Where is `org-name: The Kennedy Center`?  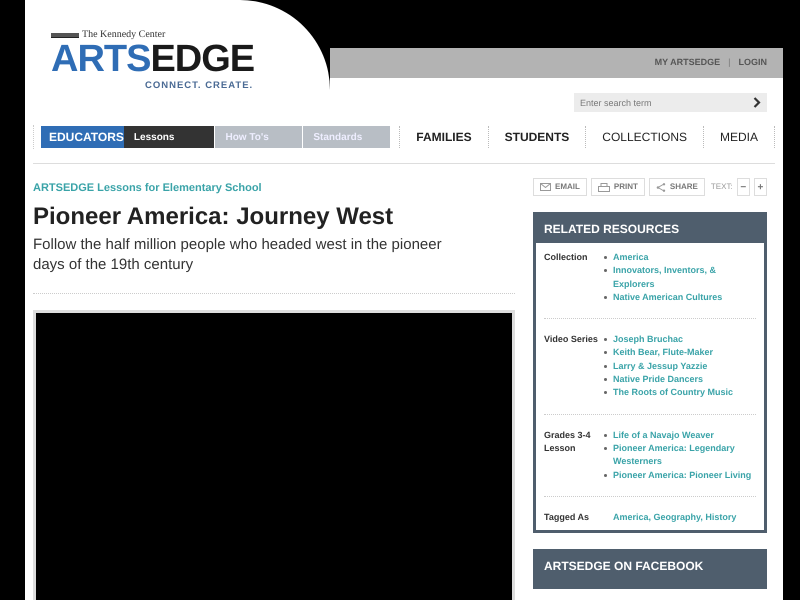
org-name: The Kennedy Center is located at coordinates (124, 35).